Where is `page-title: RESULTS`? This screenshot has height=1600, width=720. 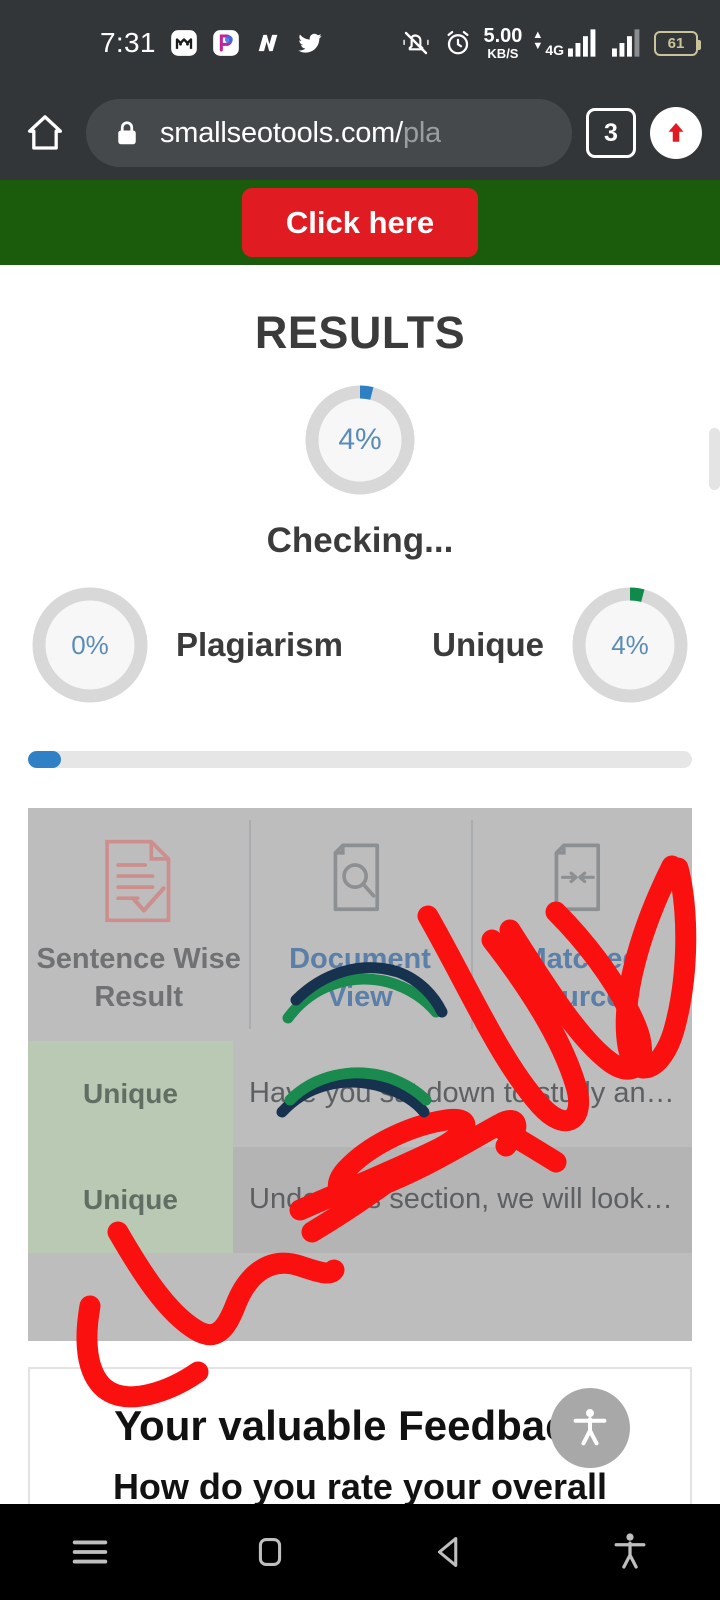
page-title: RESULTS is located at coordinates (360, 332).